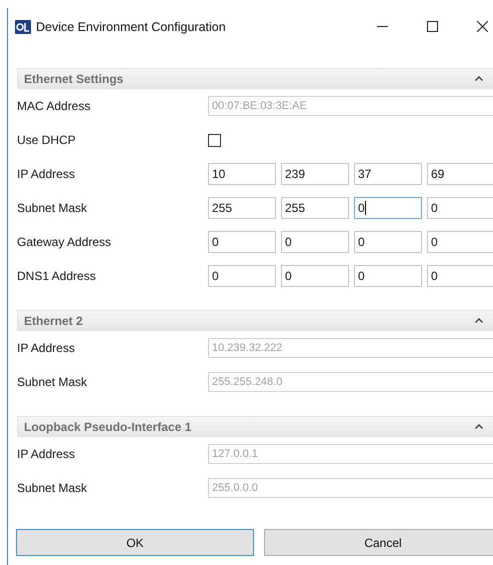  What do you see at coordinates (64, 242) in the screenshot?
I see `field-label: Gateway Address` at bounding box center [64, 242].